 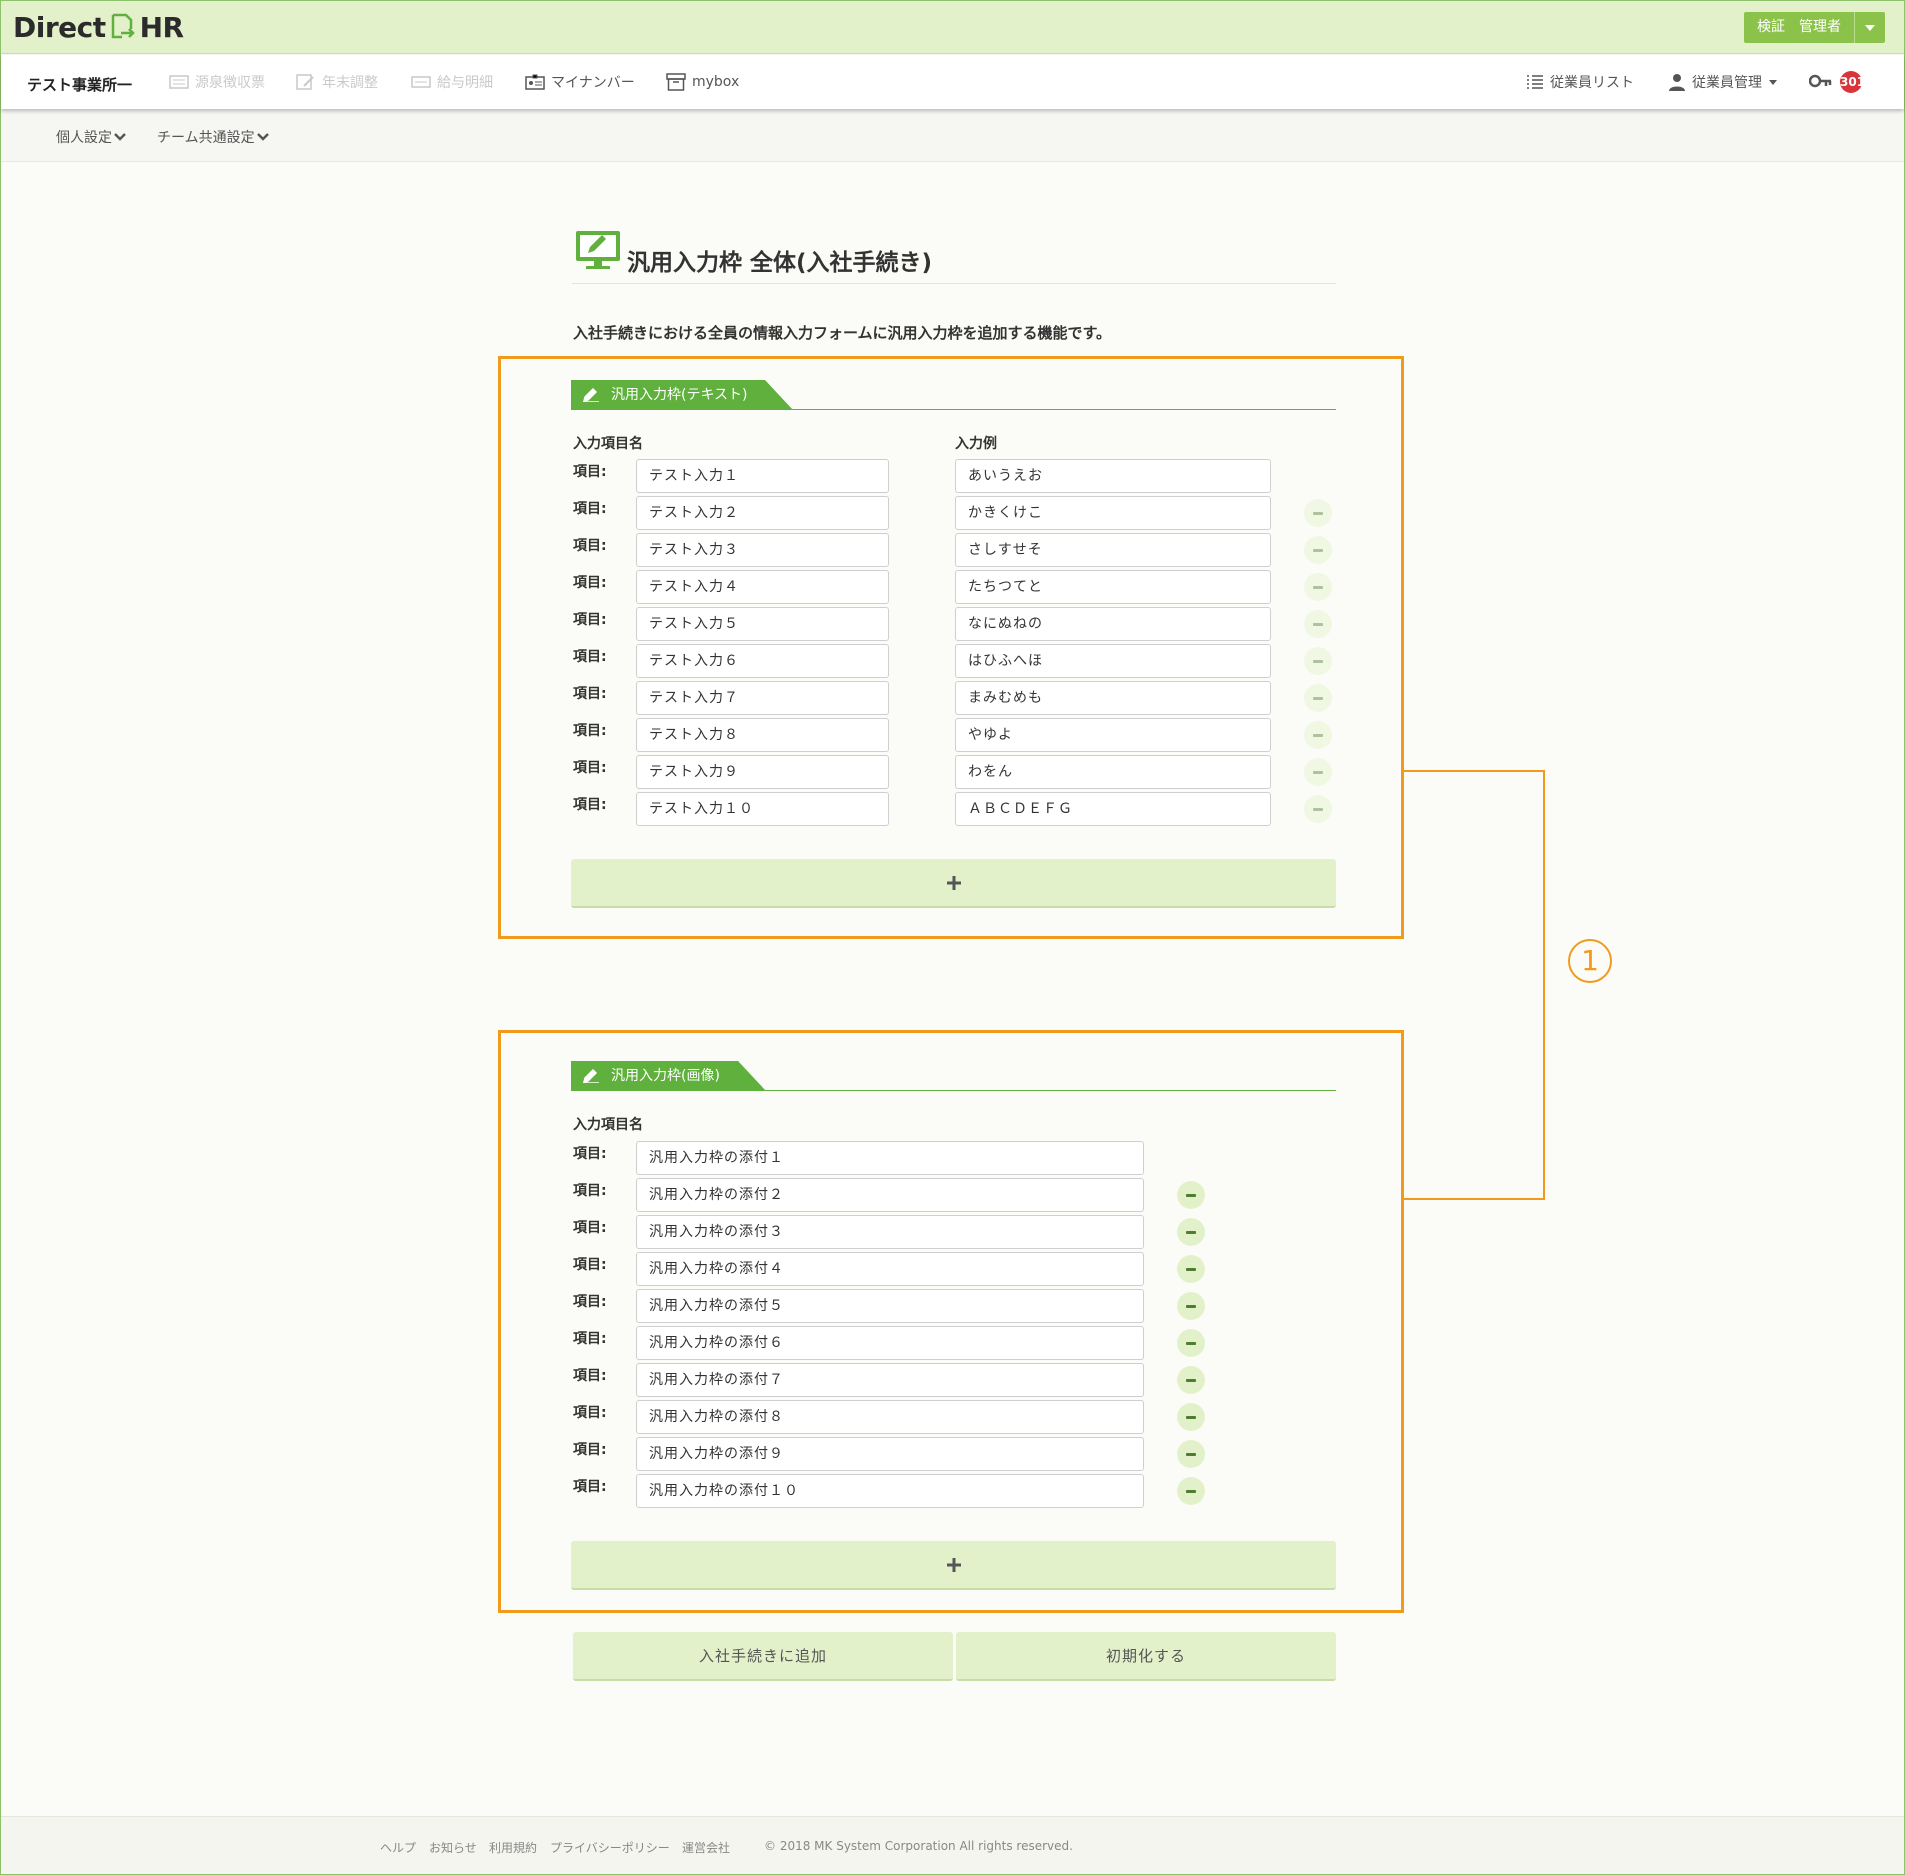 I want to click on attachment-name-input: 汎用入力枠の添付１０, so click(x=890, y=1491).